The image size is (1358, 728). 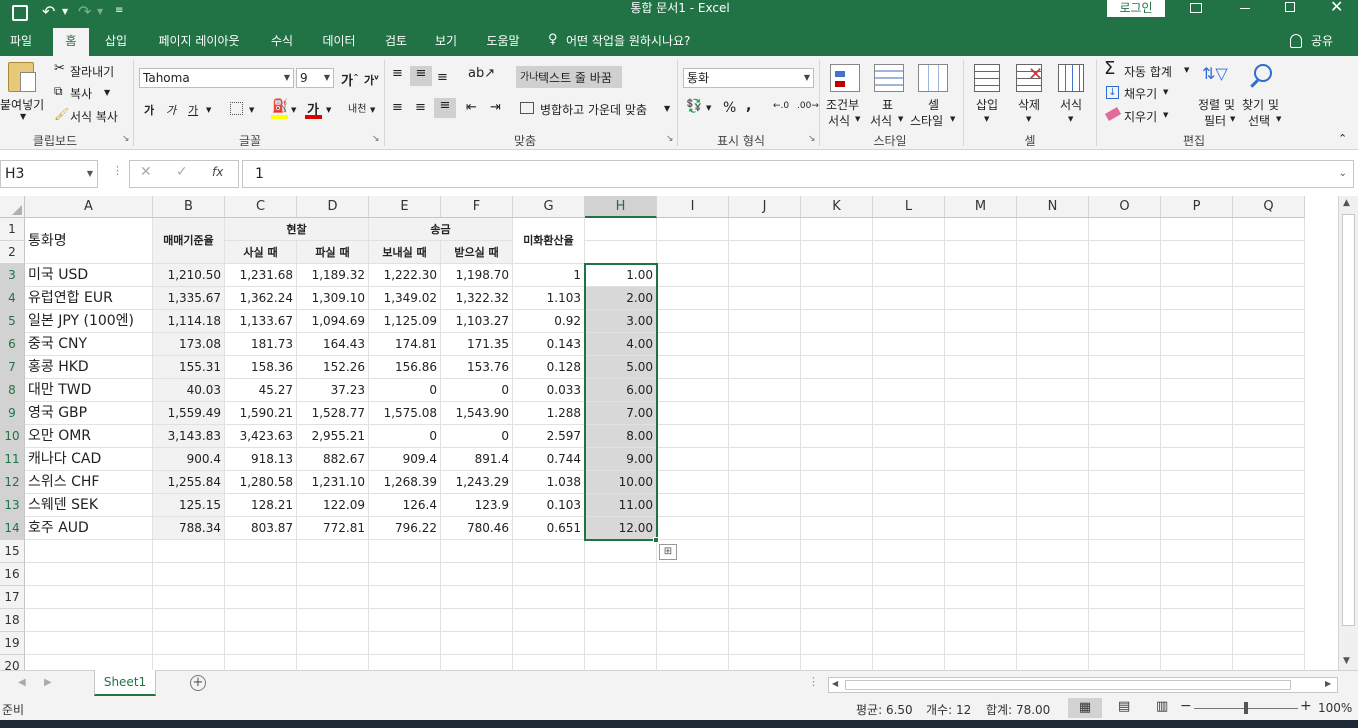 What do you see at coordinates (48, 11) in the screenshot?
I see `undo-icon: ↶` at bounding box center [48, 11].